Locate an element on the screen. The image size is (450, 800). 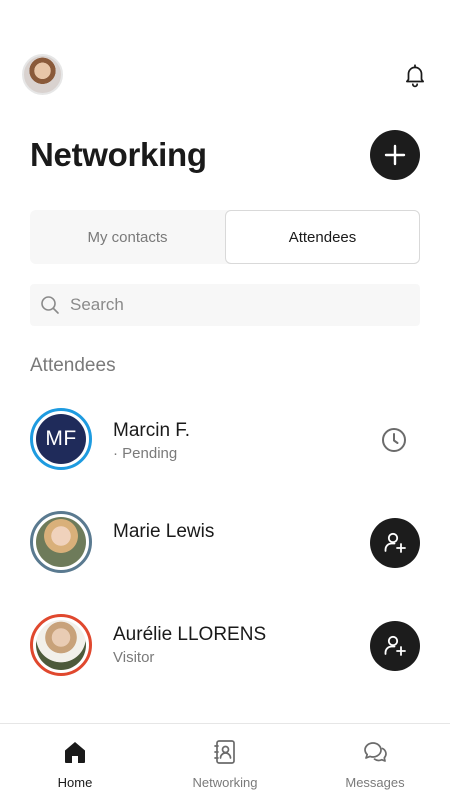
attendee-row: Marie Lewis is located at coordinates (225, 544).